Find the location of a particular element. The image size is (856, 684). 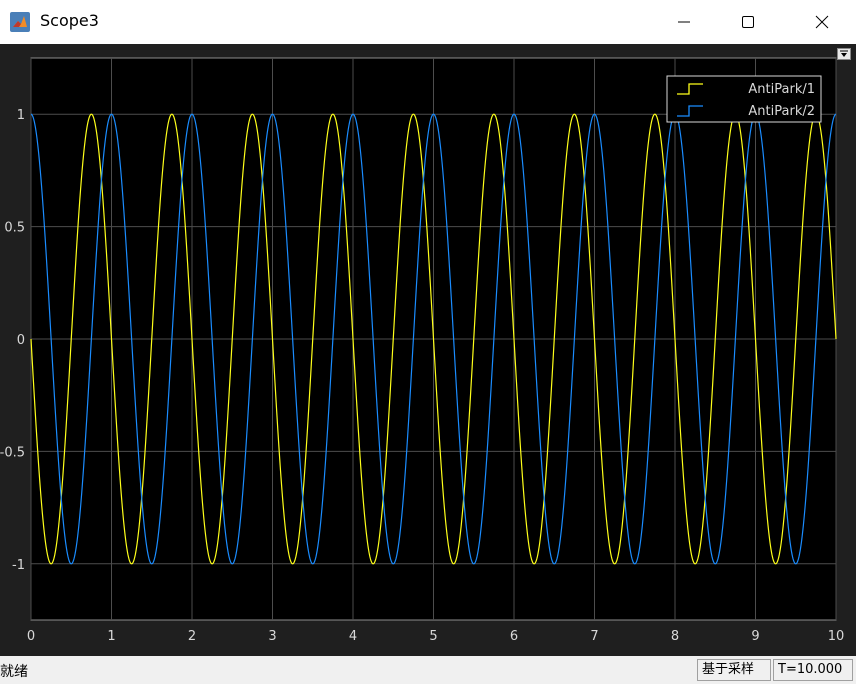

x-tick-label: 9 is located at coordinates (755, 636).